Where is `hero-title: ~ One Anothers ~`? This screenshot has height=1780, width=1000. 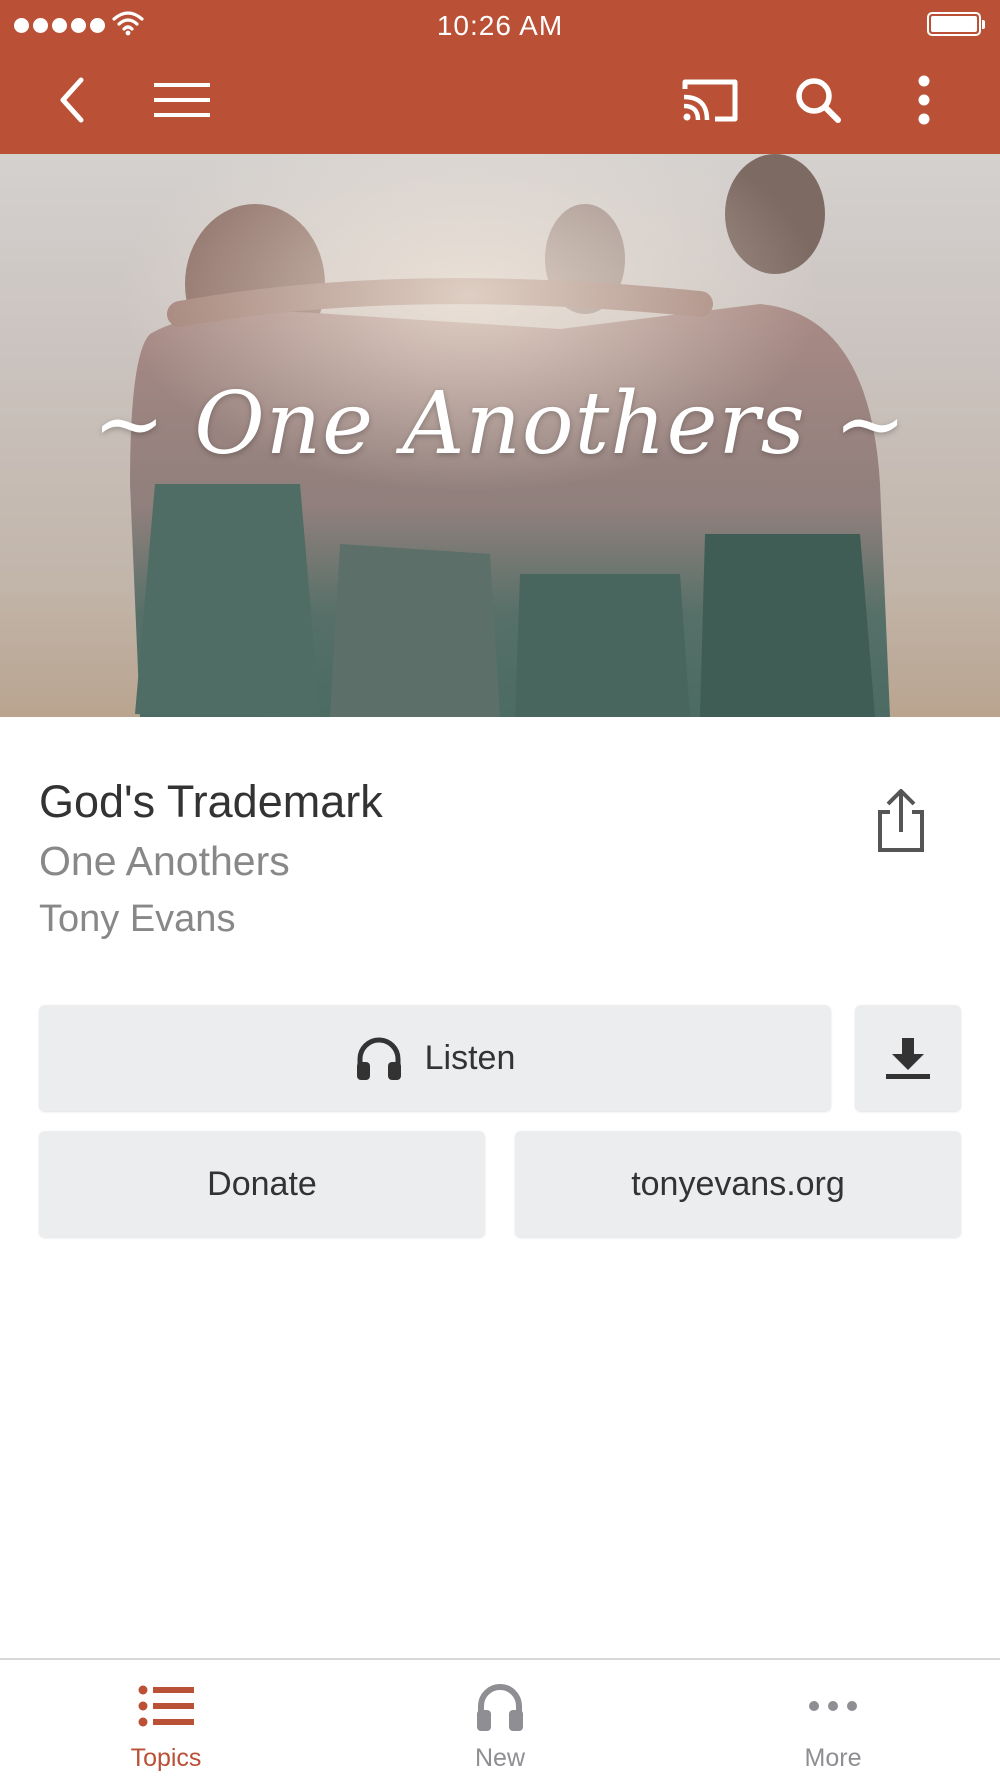 hero-title: ~ One Anothers ~ is located at coordinates (500, 424).